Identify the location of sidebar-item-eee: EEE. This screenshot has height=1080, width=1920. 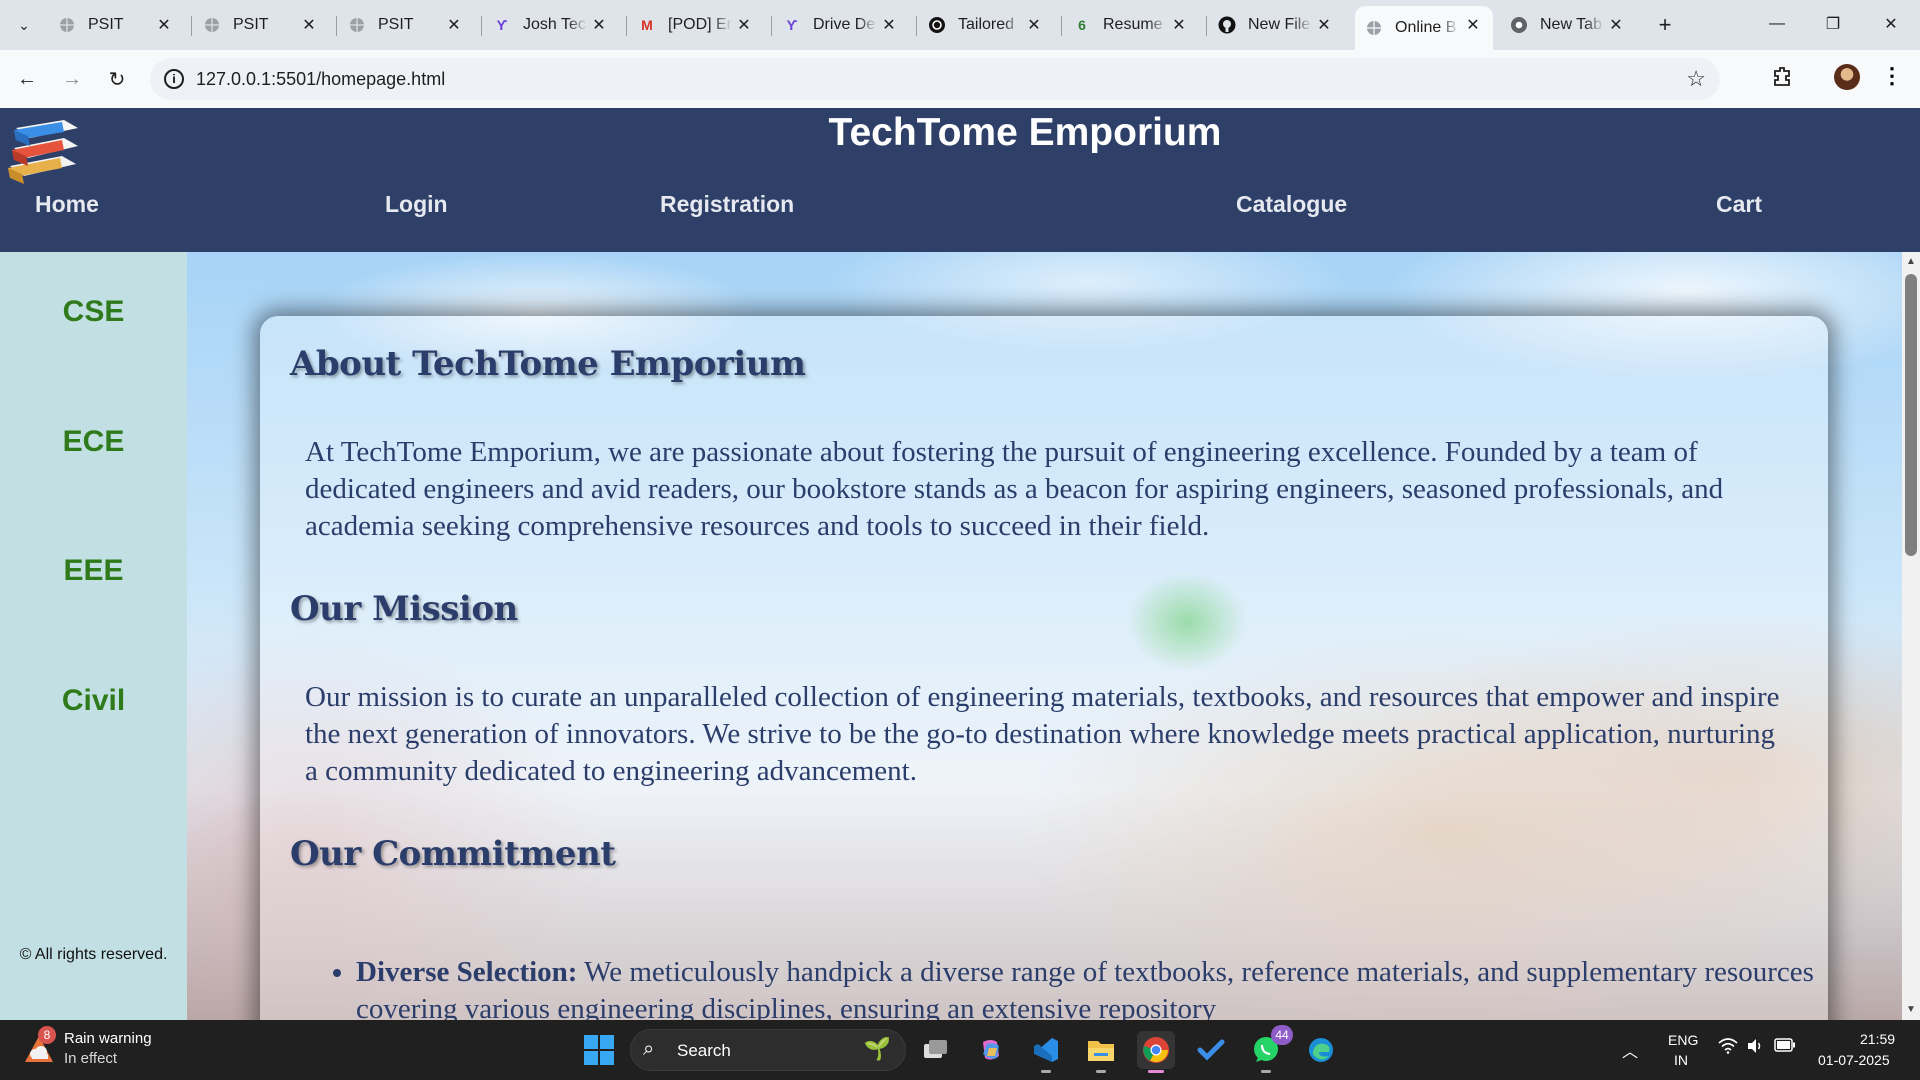
(93, 571).